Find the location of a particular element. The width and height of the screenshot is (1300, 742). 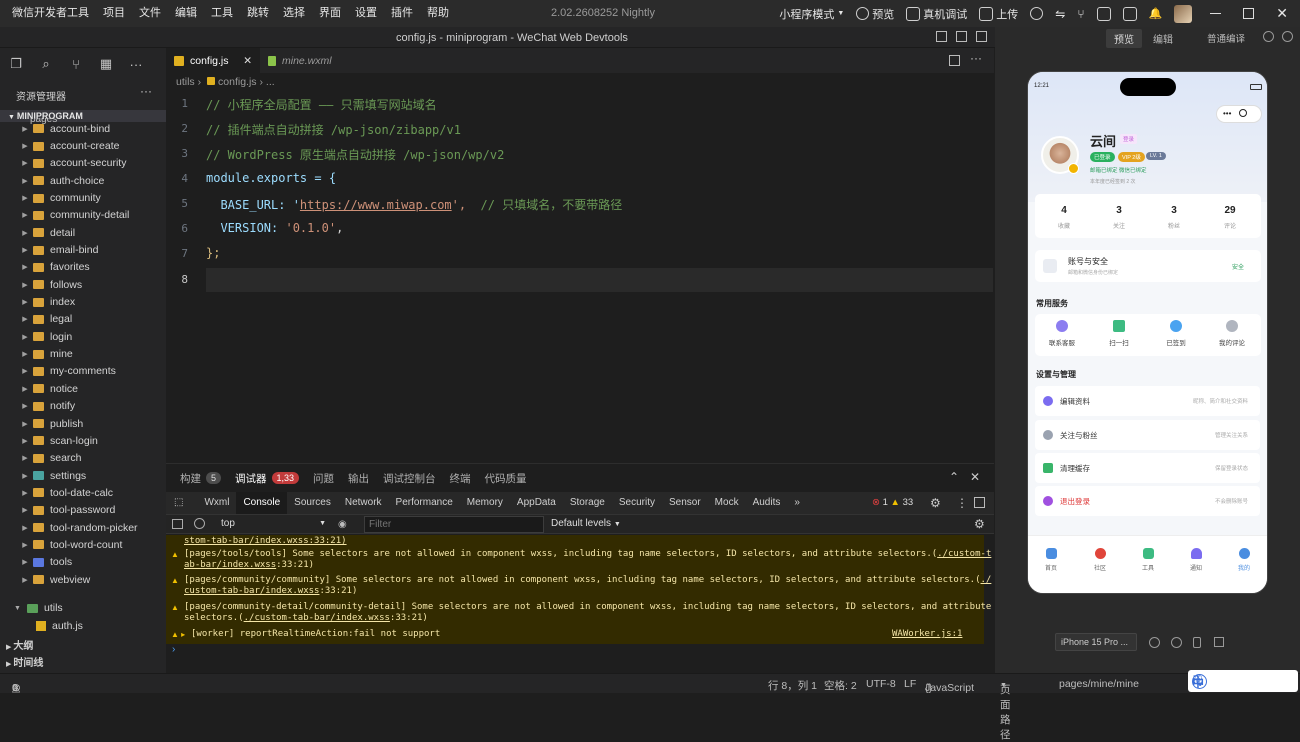

rotate-icon is located at coordinates (1154, 642).